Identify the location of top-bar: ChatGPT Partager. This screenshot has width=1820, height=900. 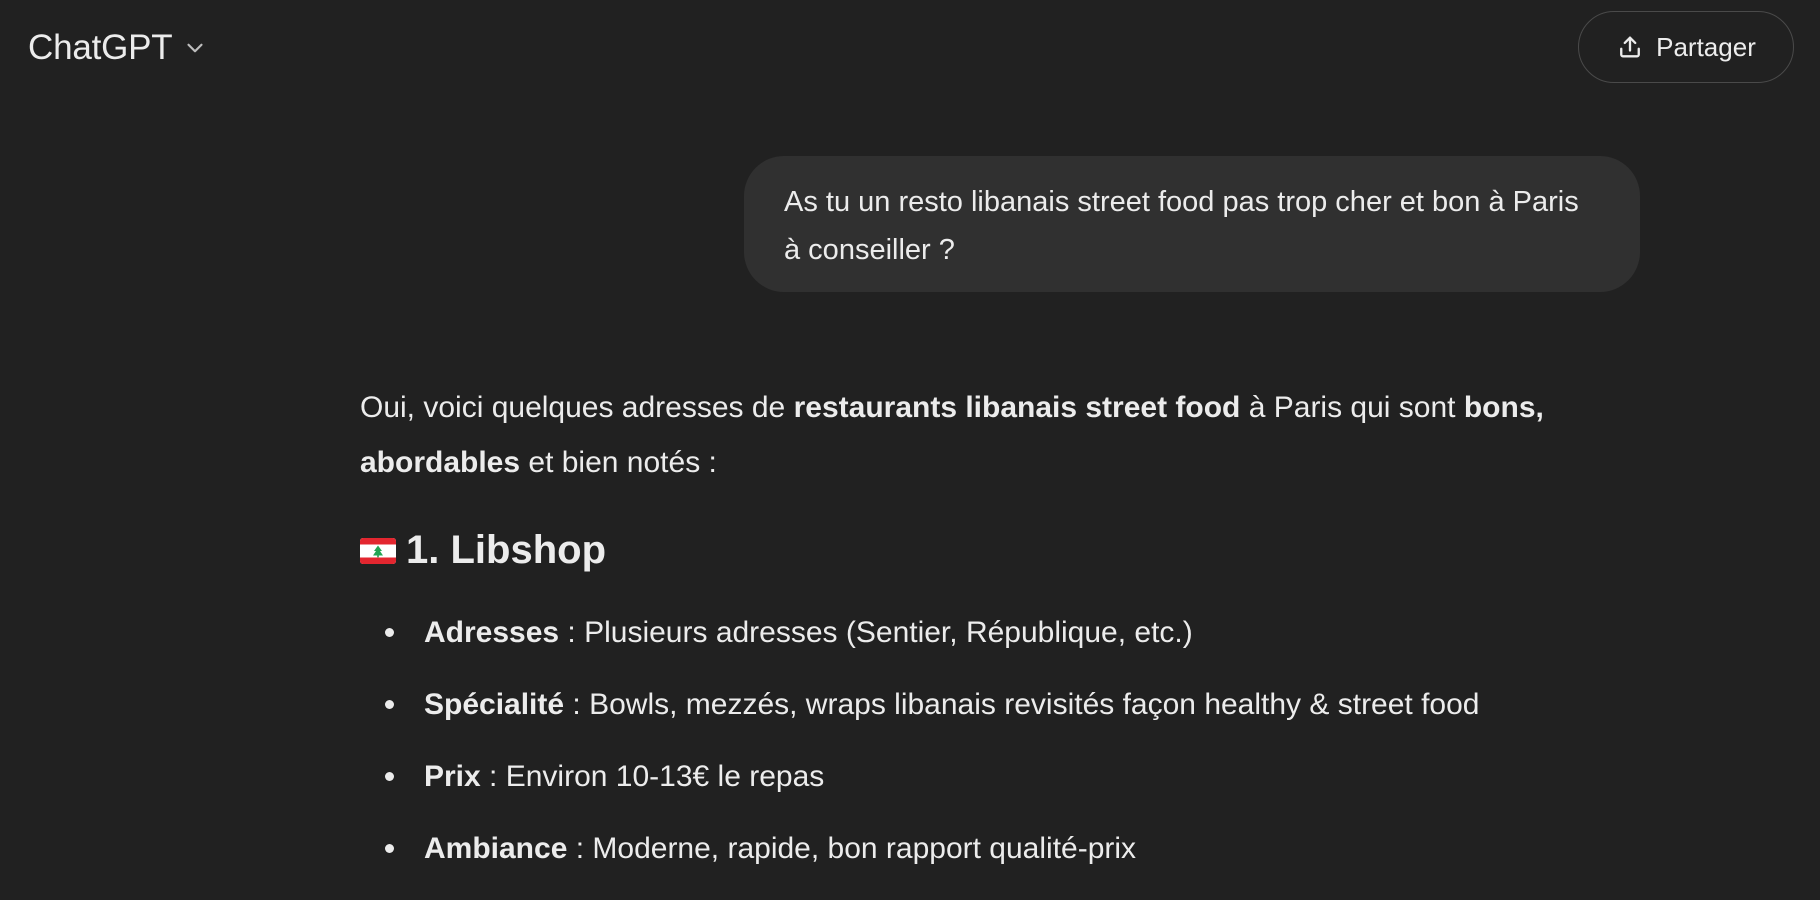
(910, 48).